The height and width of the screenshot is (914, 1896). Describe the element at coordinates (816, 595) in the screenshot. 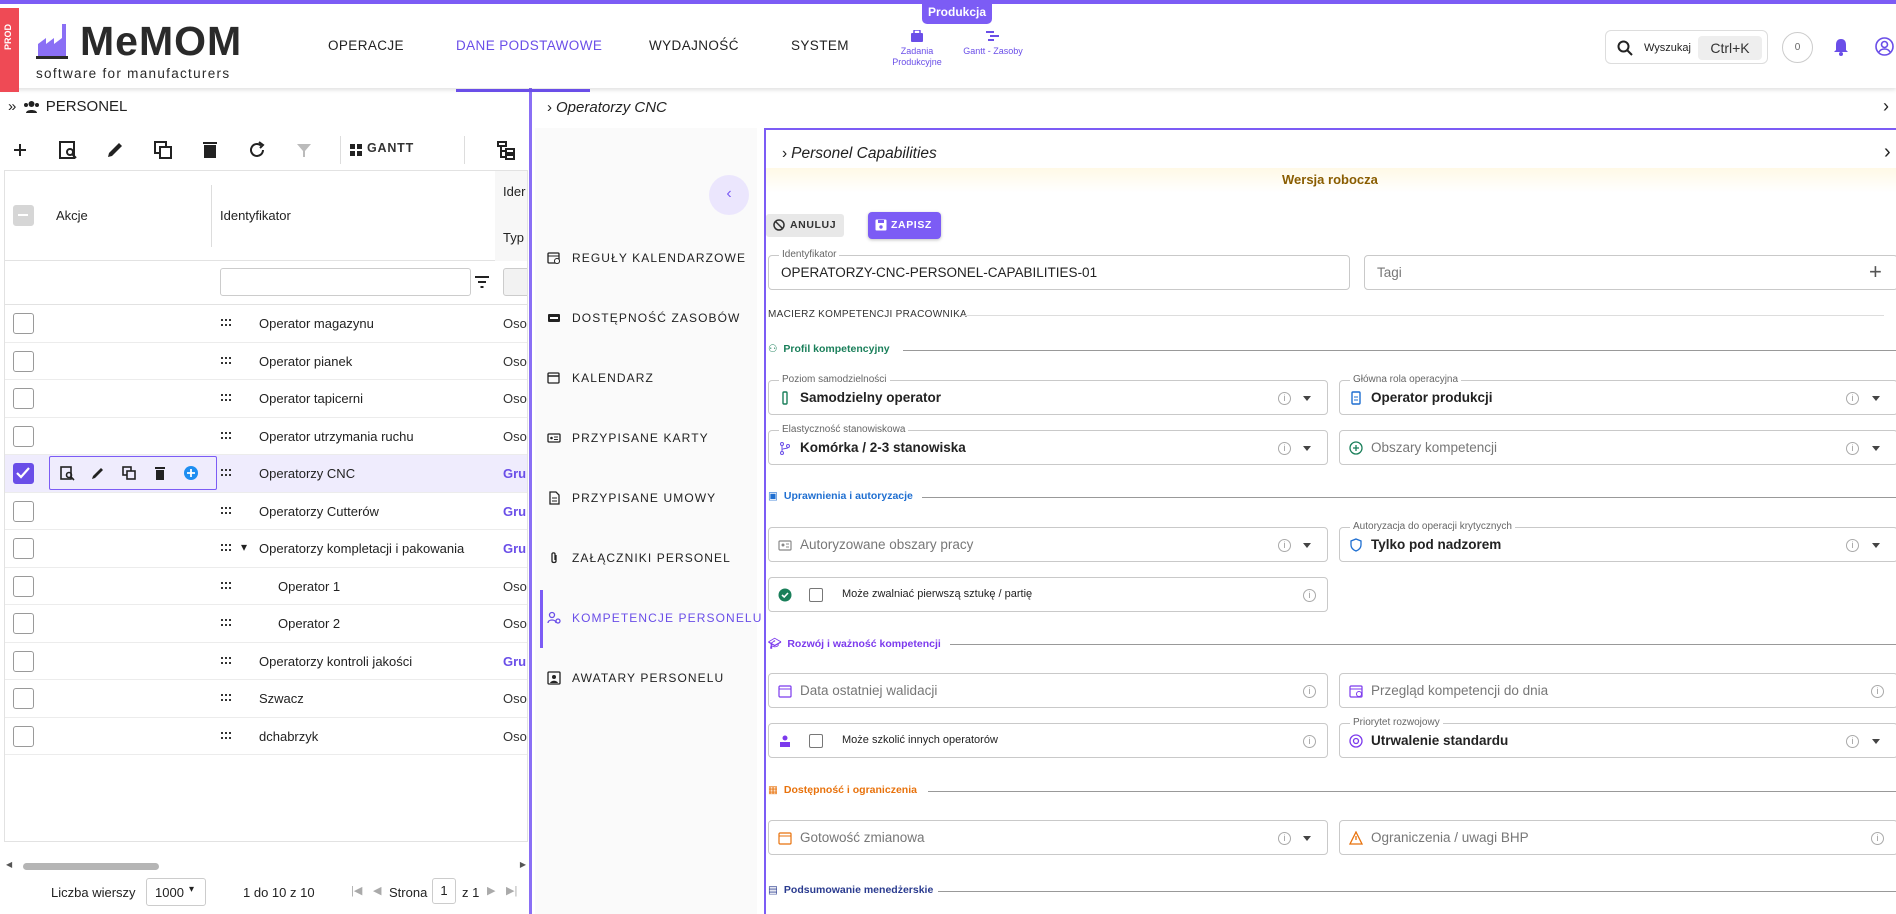

I see `first-piece-checkbox` at that location.